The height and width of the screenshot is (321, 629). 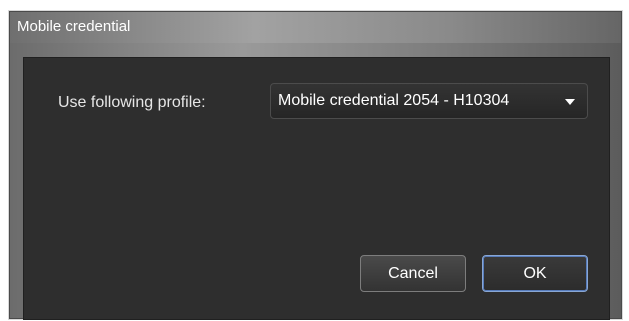 I want to click on profile-select-value: Mobile credential 2054 - H10304, so click(x=394, y=100).